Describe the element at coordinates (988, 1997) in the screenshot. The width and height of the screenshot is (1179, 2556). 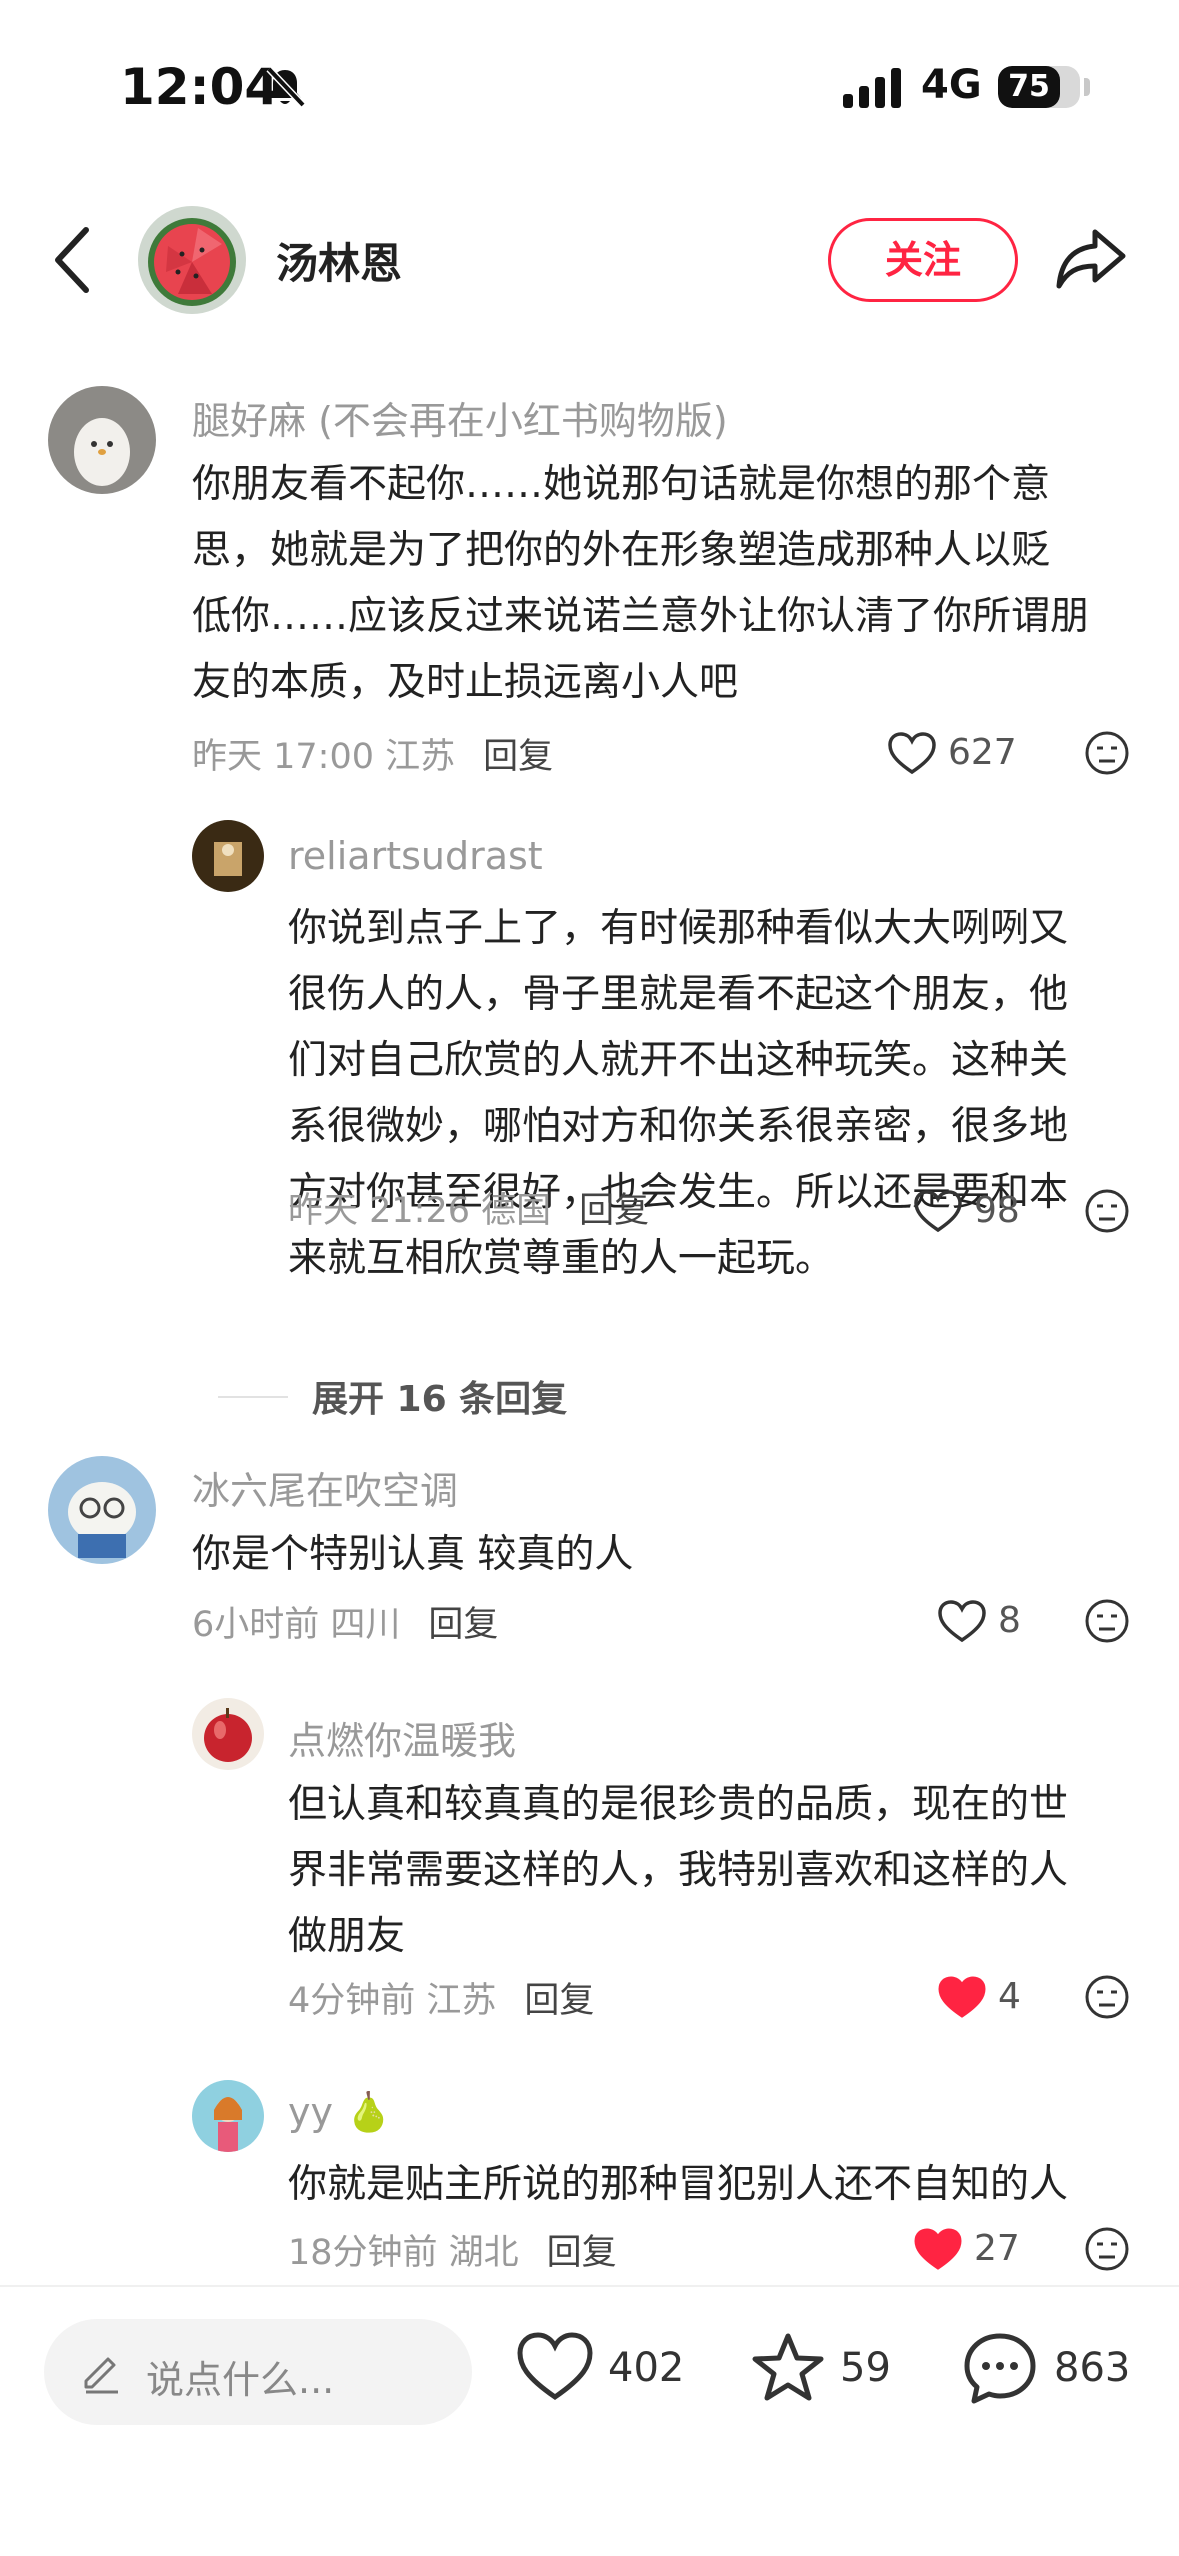
I see `like-button: 4` at that location.